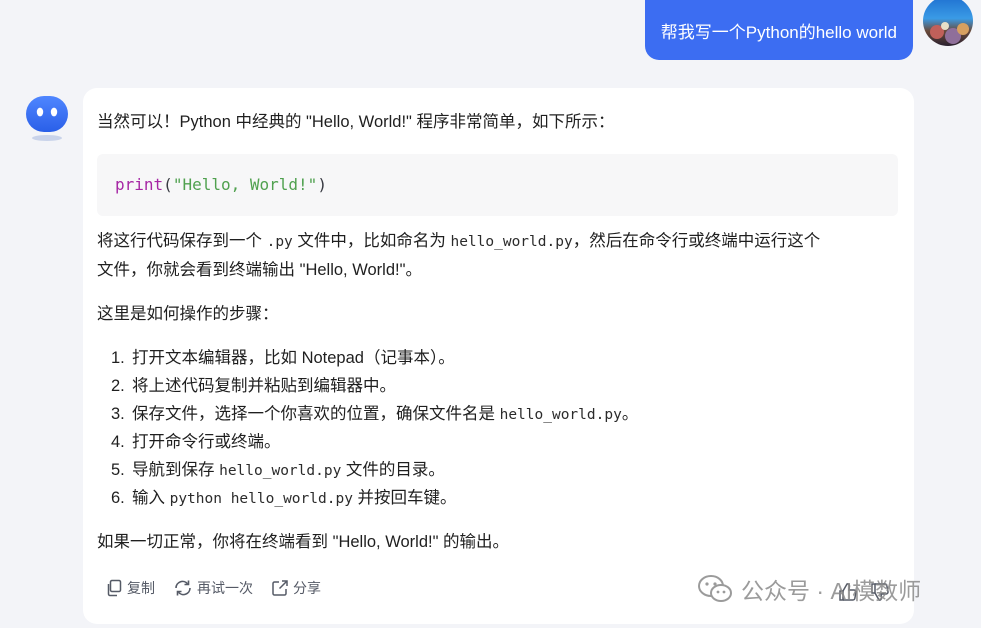  I want to click on list-item: 5. 导航到保存 hello_world.py 文件的目录。, so click(504, 470).